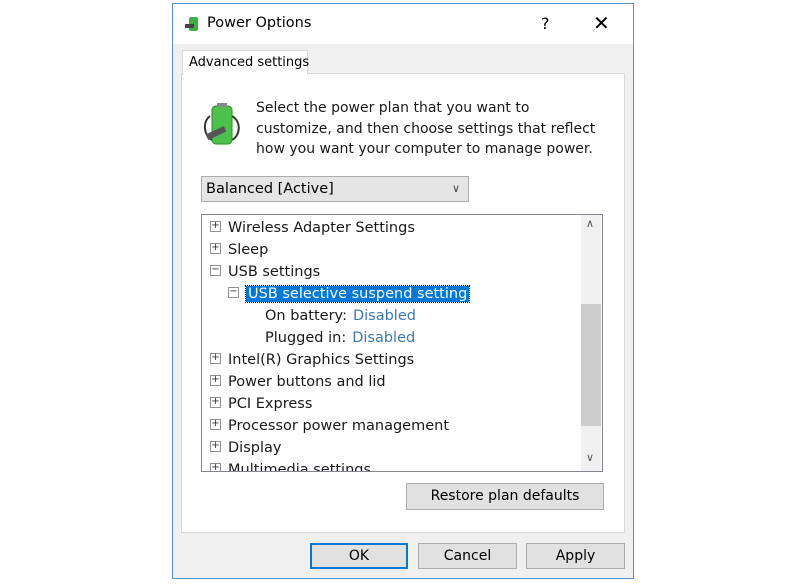 This screenshot has width=802, height=586. Describe the element at coordinates (248, 250) in the screenshot. I see `tree-item-label: Sleep` at that location.